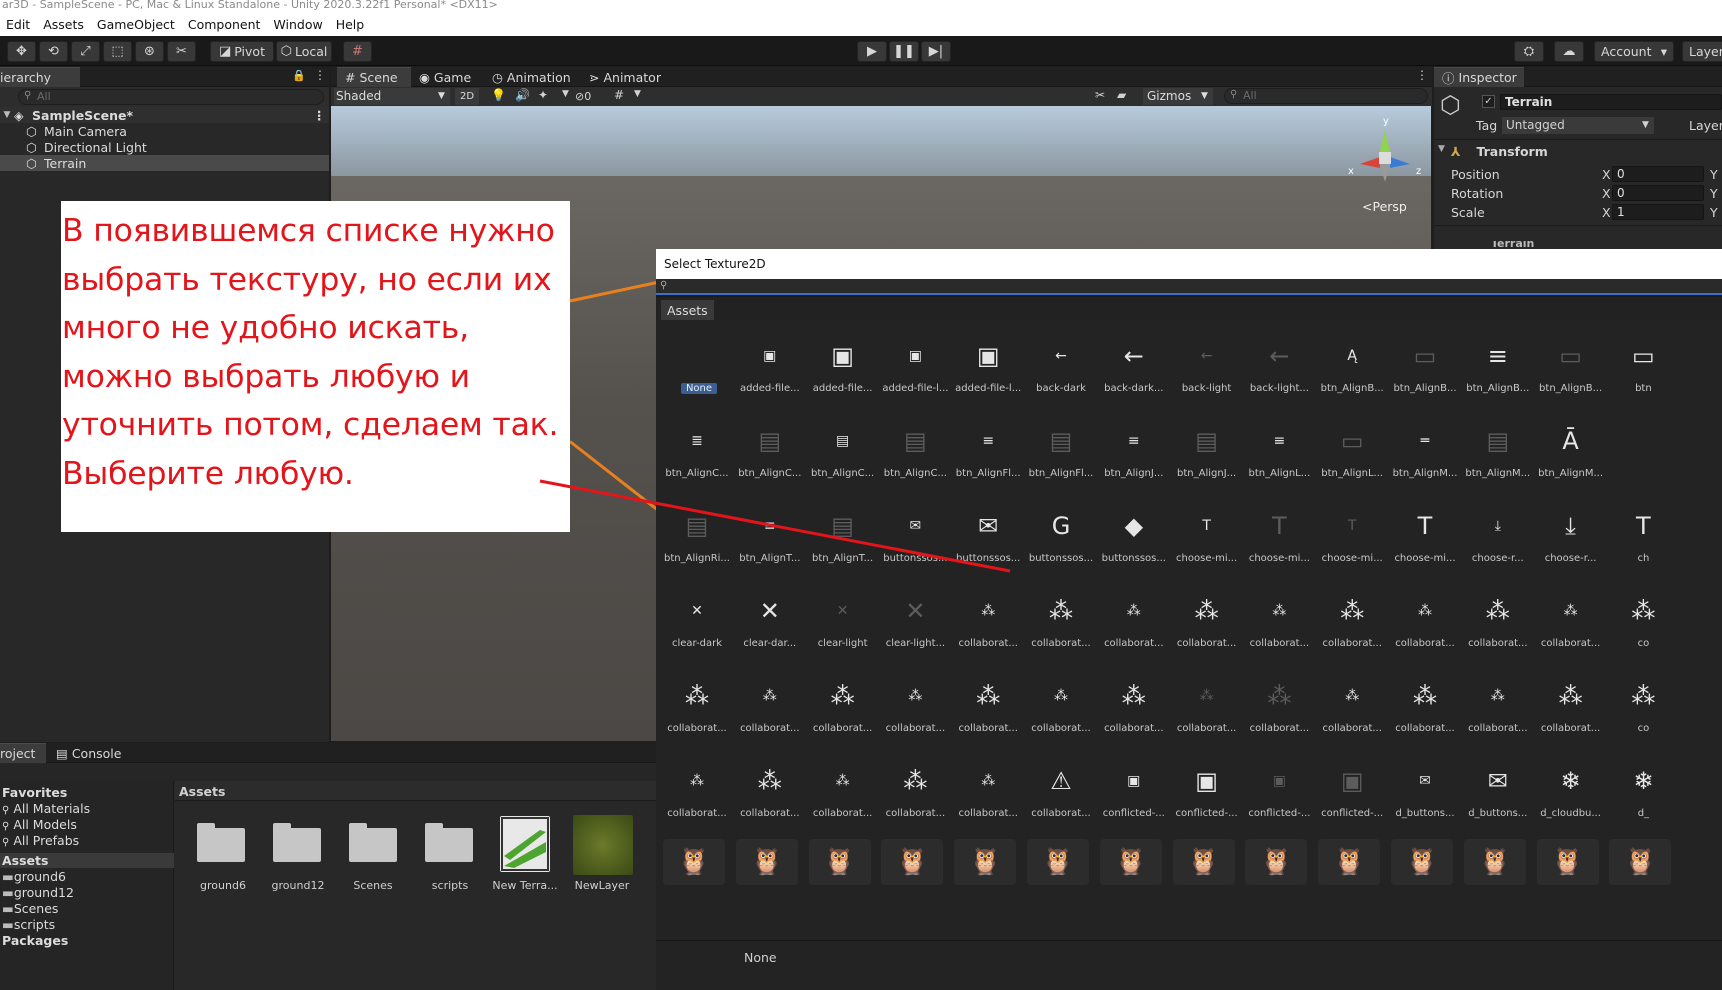 The image size is (1722, 990). Describe the element at coordinates (1569, 51) in the screenshot. I see `cloud-button: ☁` at that location.